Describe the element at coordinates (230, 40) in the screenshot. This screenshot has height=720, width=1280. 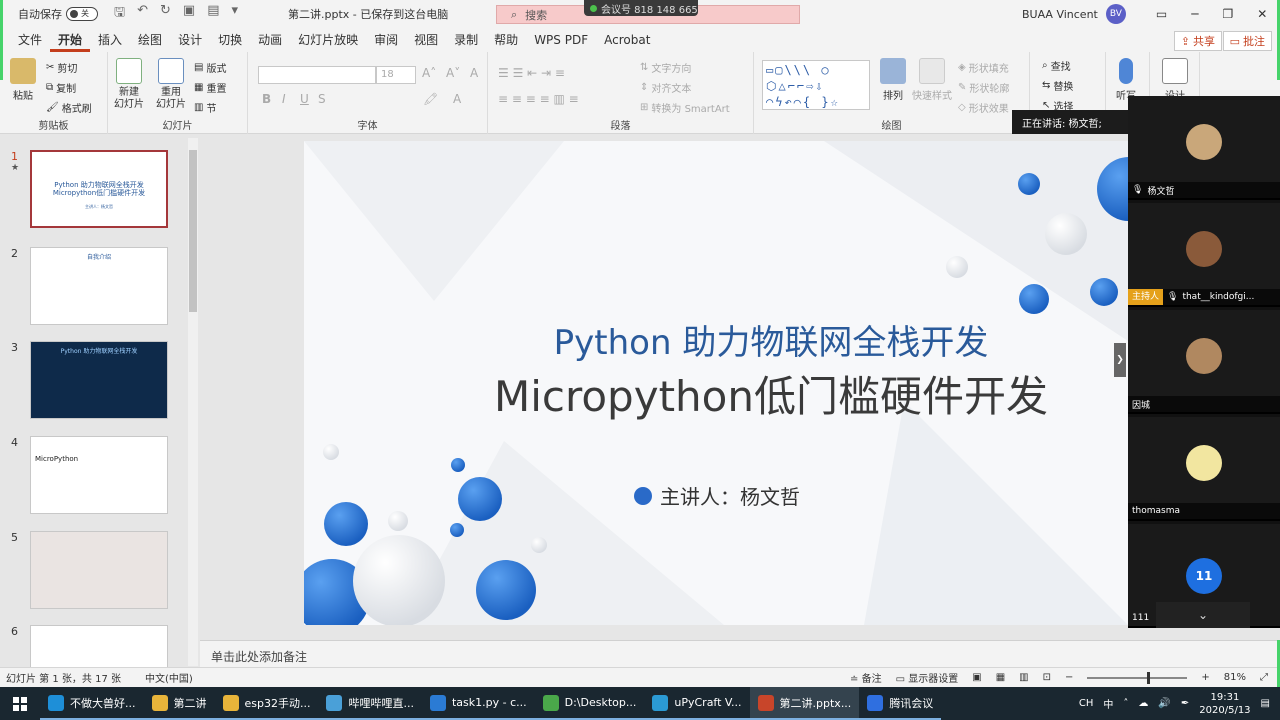
I see `tab-5: 切换` at that location.